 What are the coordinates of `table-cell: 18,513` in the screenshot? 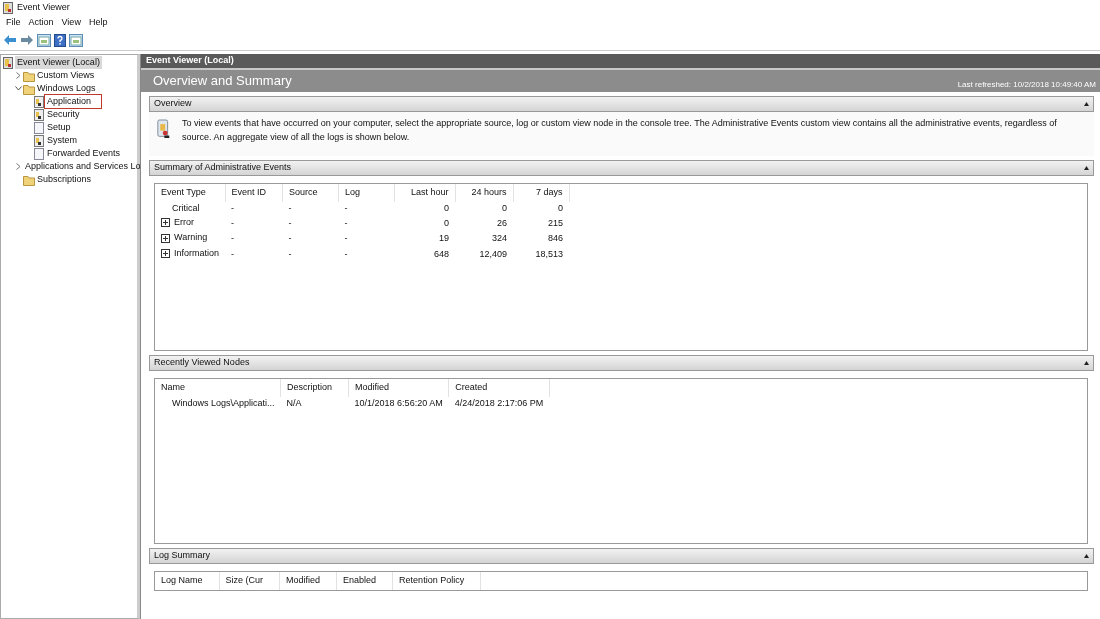 It's located at (549, 254).